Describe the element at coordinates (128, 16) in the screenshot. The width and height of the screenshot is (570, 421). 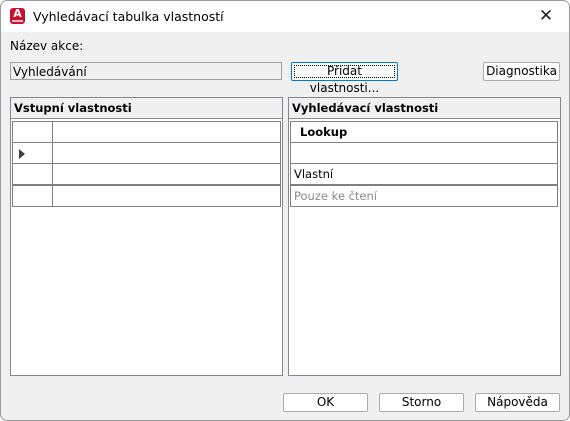
I see `window-title: Vyhledávací tabulka vlastností` at that location.